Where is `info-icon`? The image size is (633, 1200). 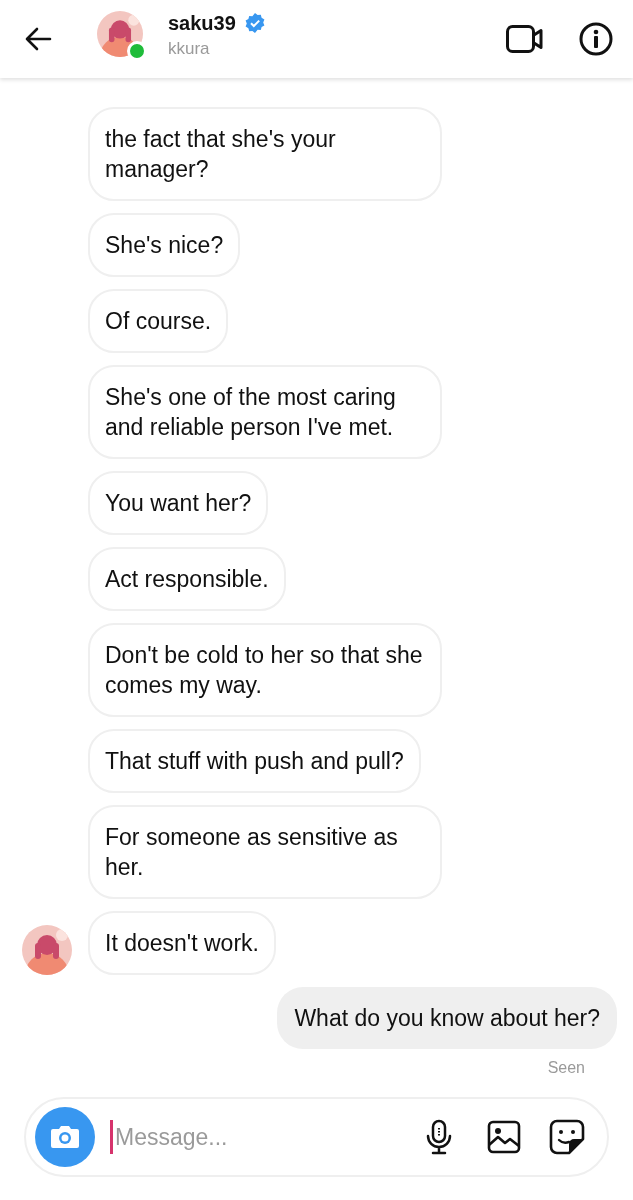 info-icon is located at coordinates (596, 39).